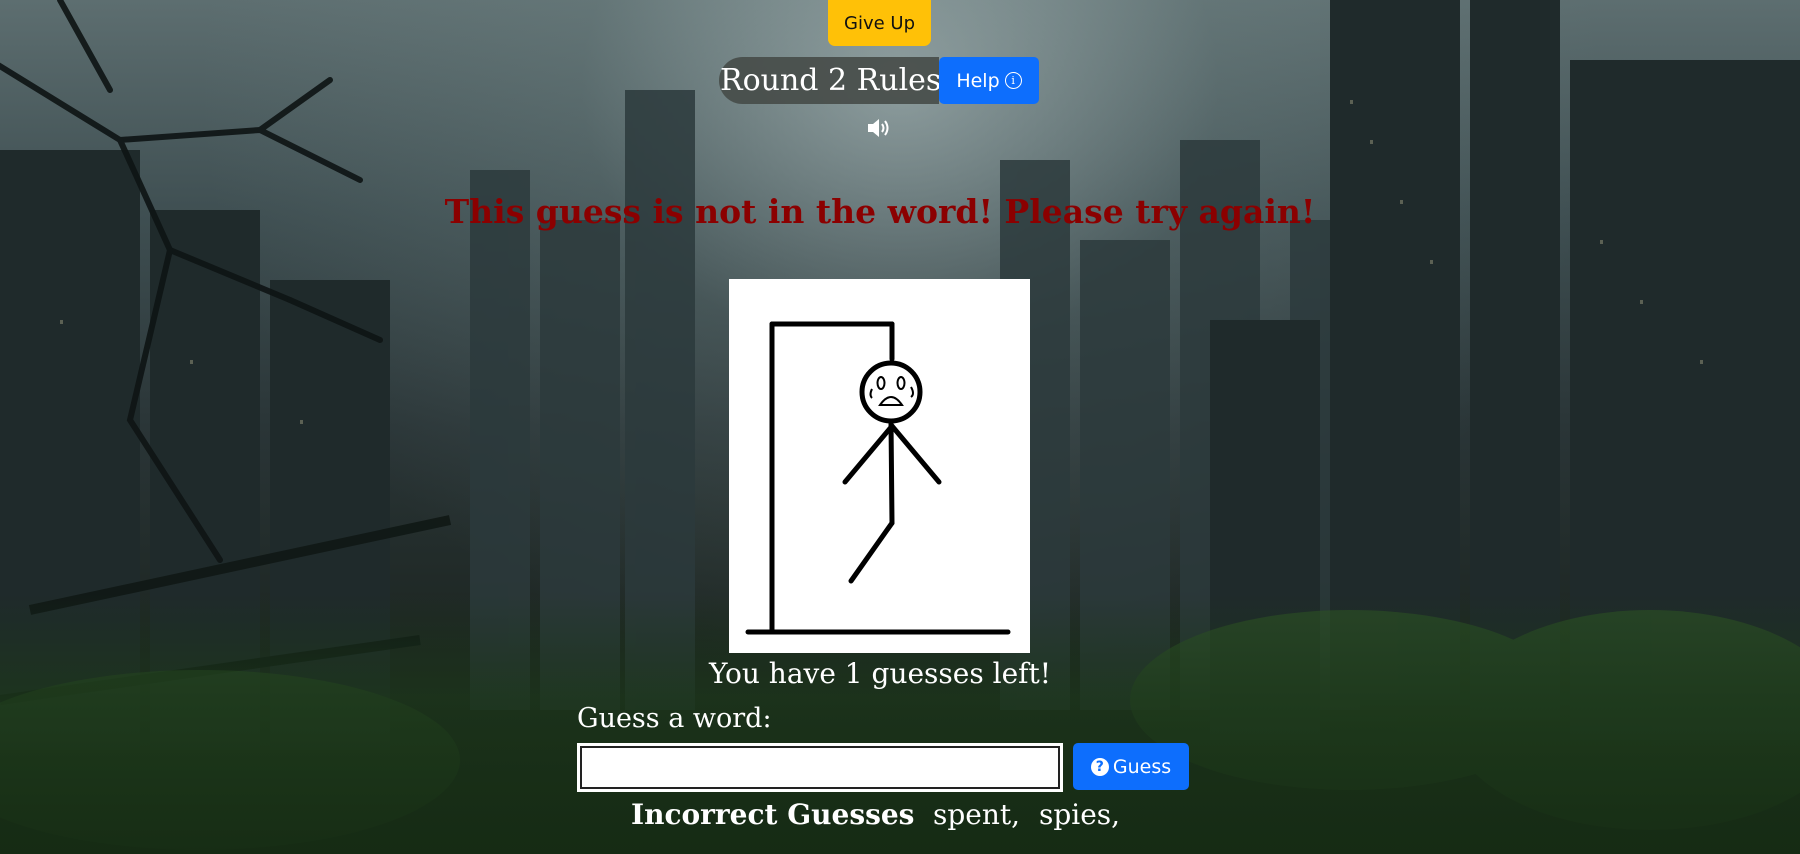 The height and width of the screenshot is (854, 1800). I want to click on info-circle-icon: i, so click(1013, 80).